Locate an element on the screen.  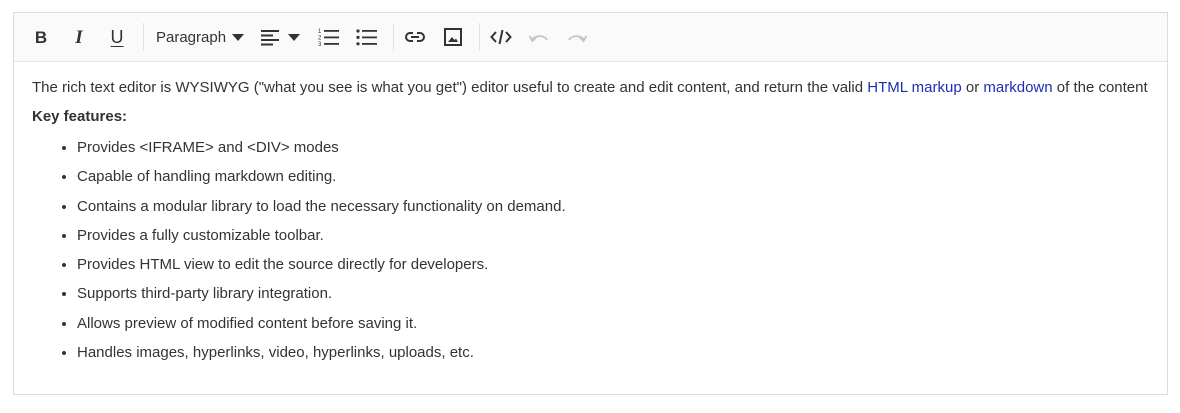
italic-button: I is located at coordinates (79, 37).